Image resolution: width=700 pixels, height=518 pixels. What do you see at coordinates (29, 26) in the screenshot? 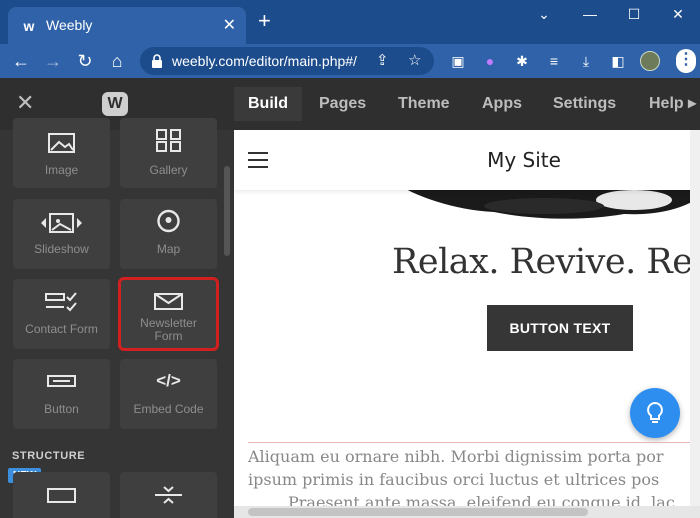
I see `weebly-favicon-icon: w` at bounding box center [29, 26].